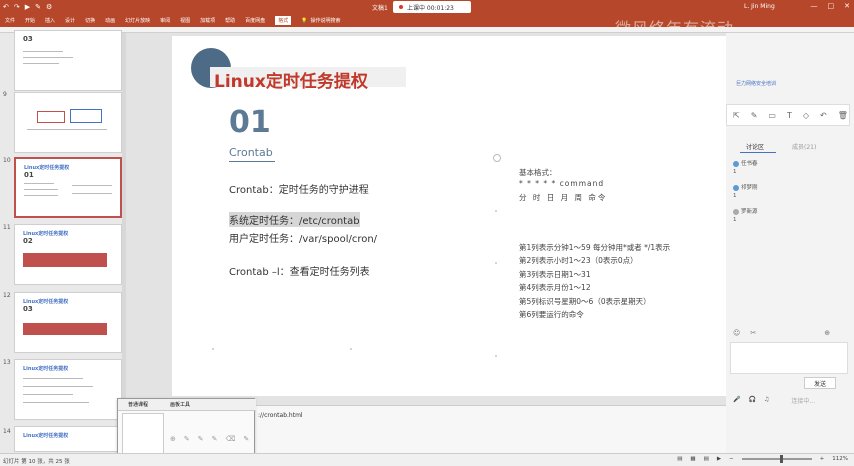 The image size is (854, 466). I want to click on tab-members: 成员(21), so click(804, 146).